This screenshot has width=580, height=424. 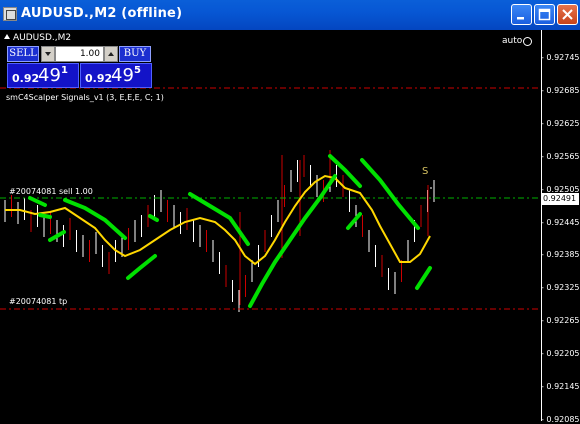 I want to click on ask-quote: 0.92 49 5, so click(x=116, y=75).